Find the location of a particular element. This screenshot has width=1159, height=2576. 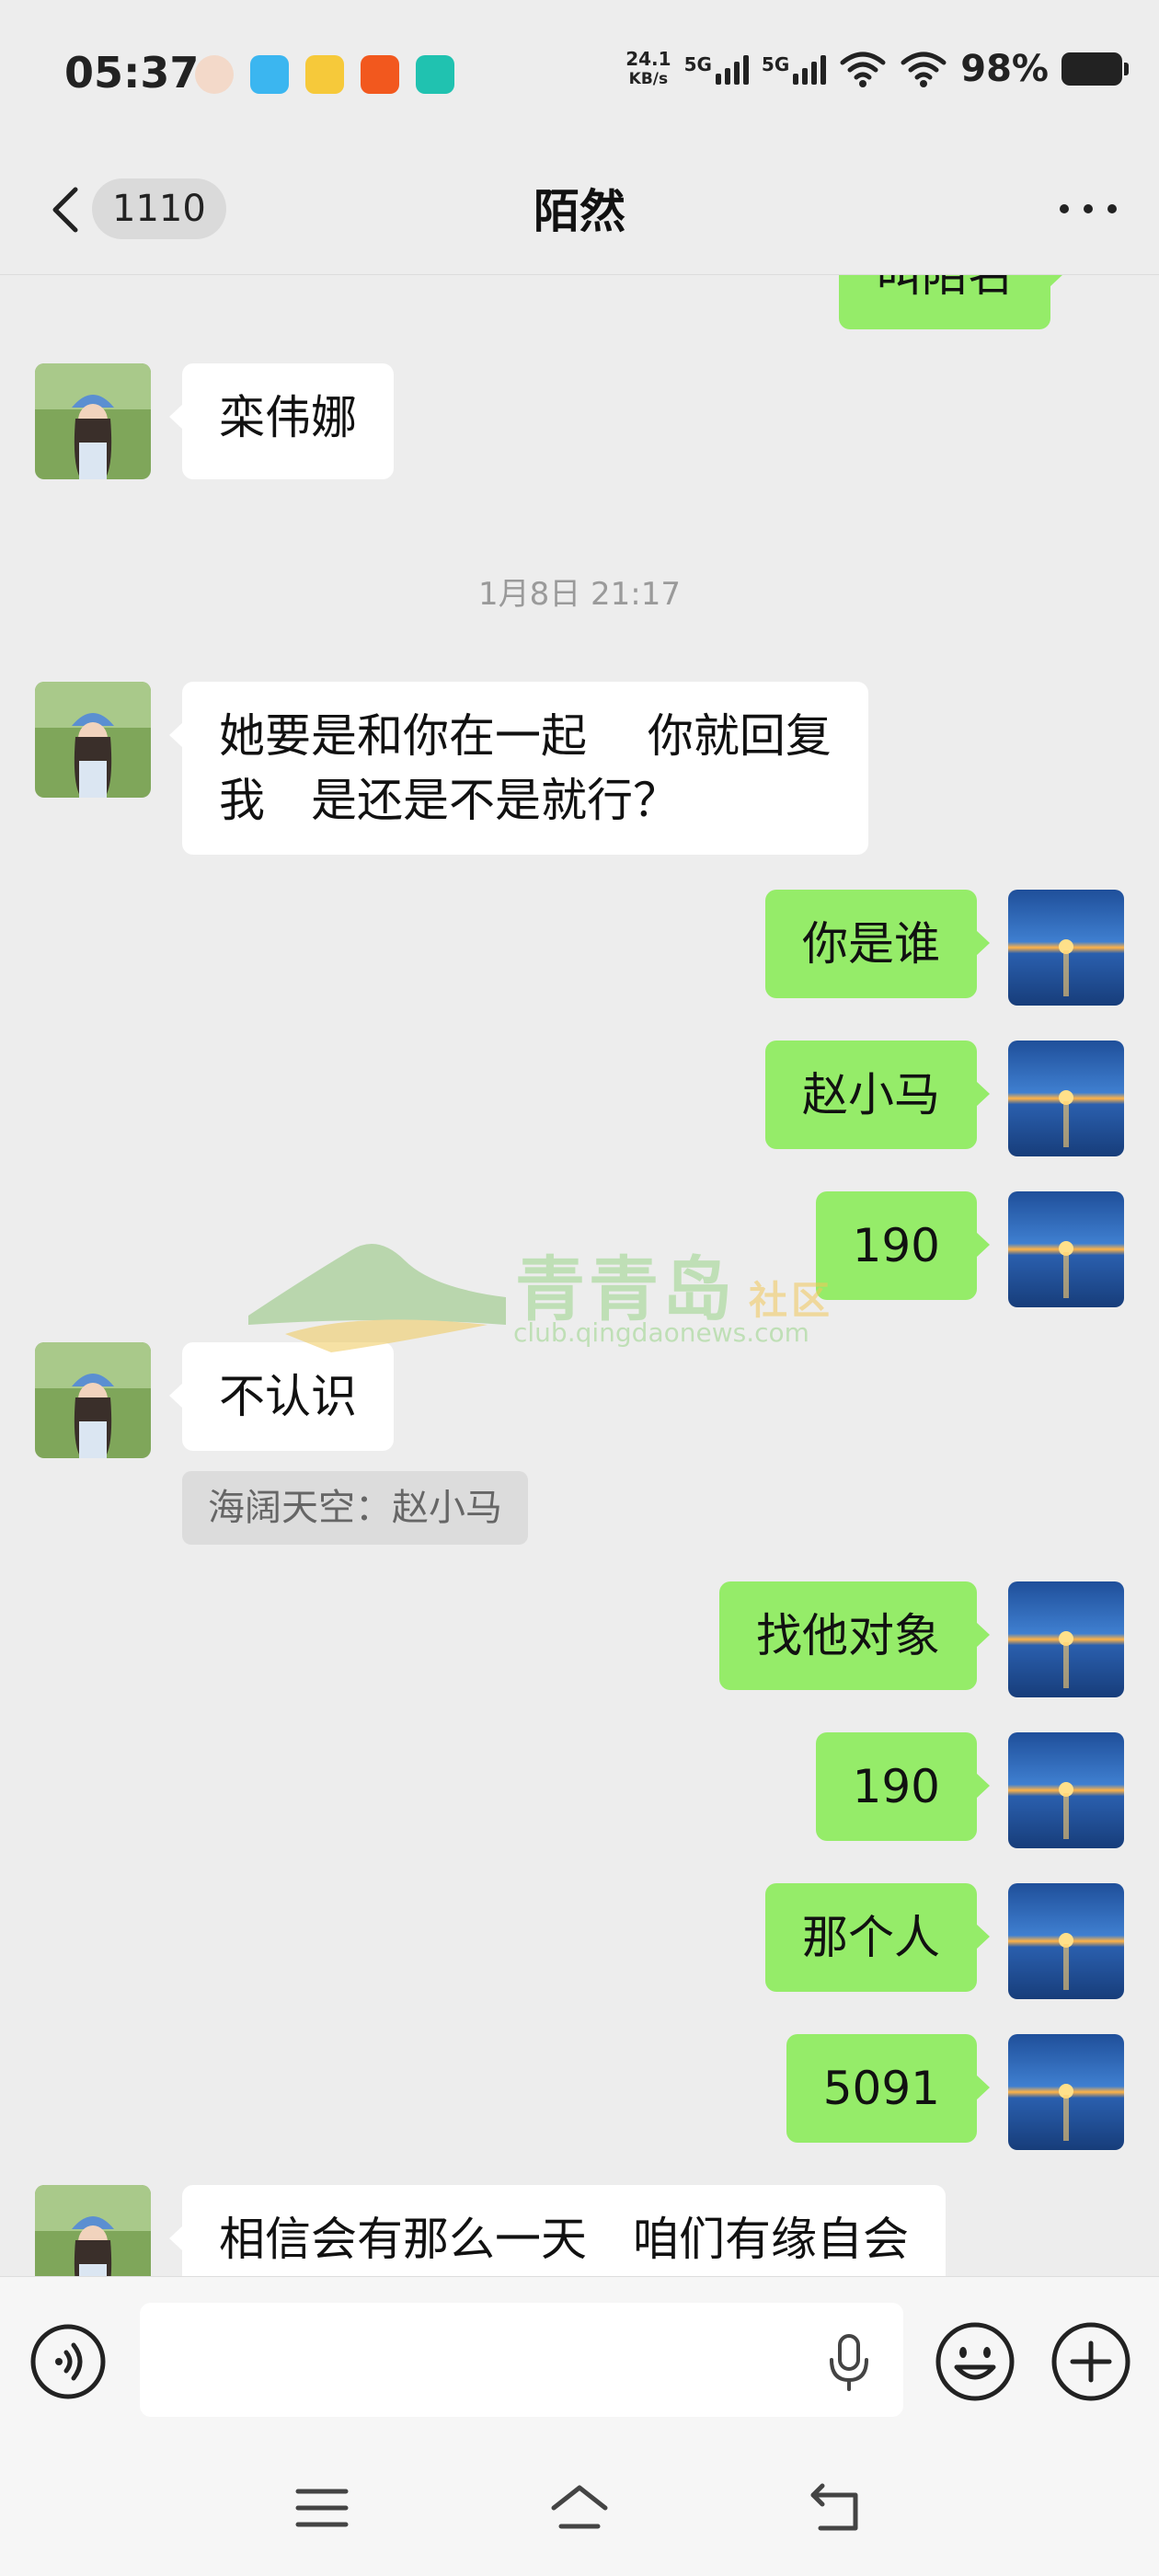

message-bubble-outgoing: 5091 is located at coordinates (888, 2088).